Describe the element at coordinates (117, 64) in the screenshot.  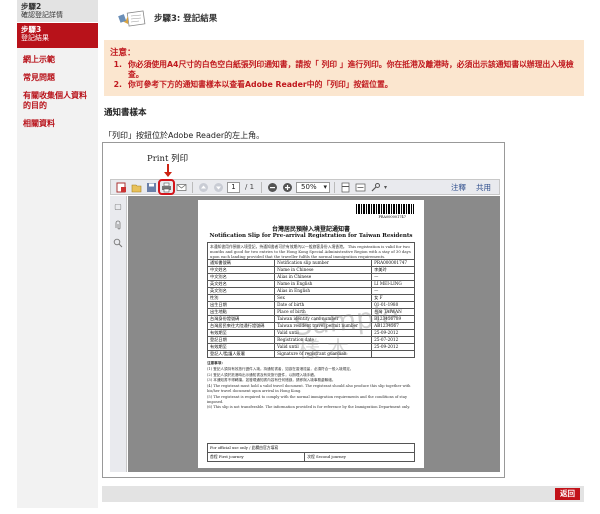
I see `notice-item-number: 1.` at that location.